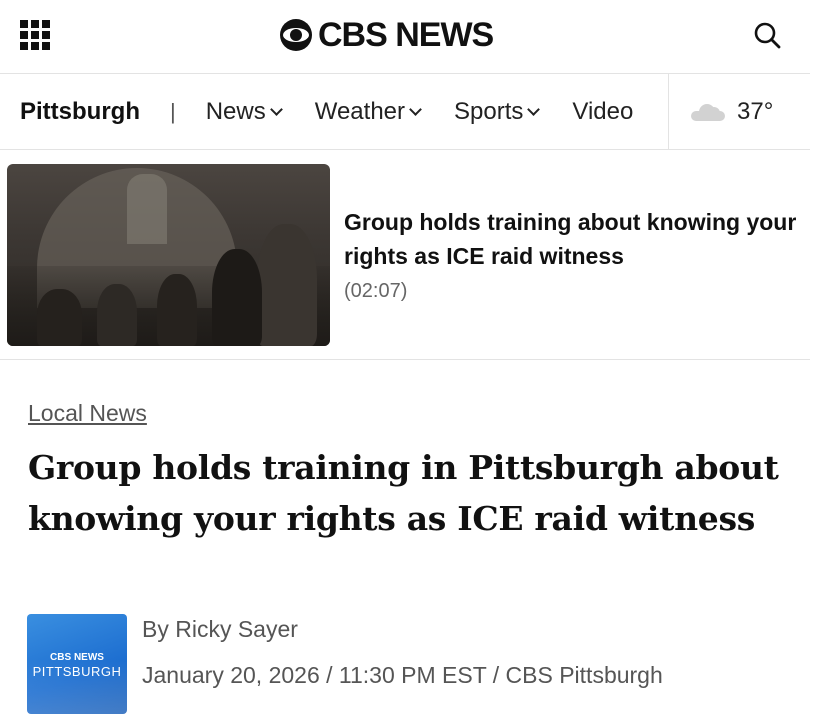 The width and height of the screenshot is (816, 726). I want to click on nav-item-sports: Sports, so click(497, 112).